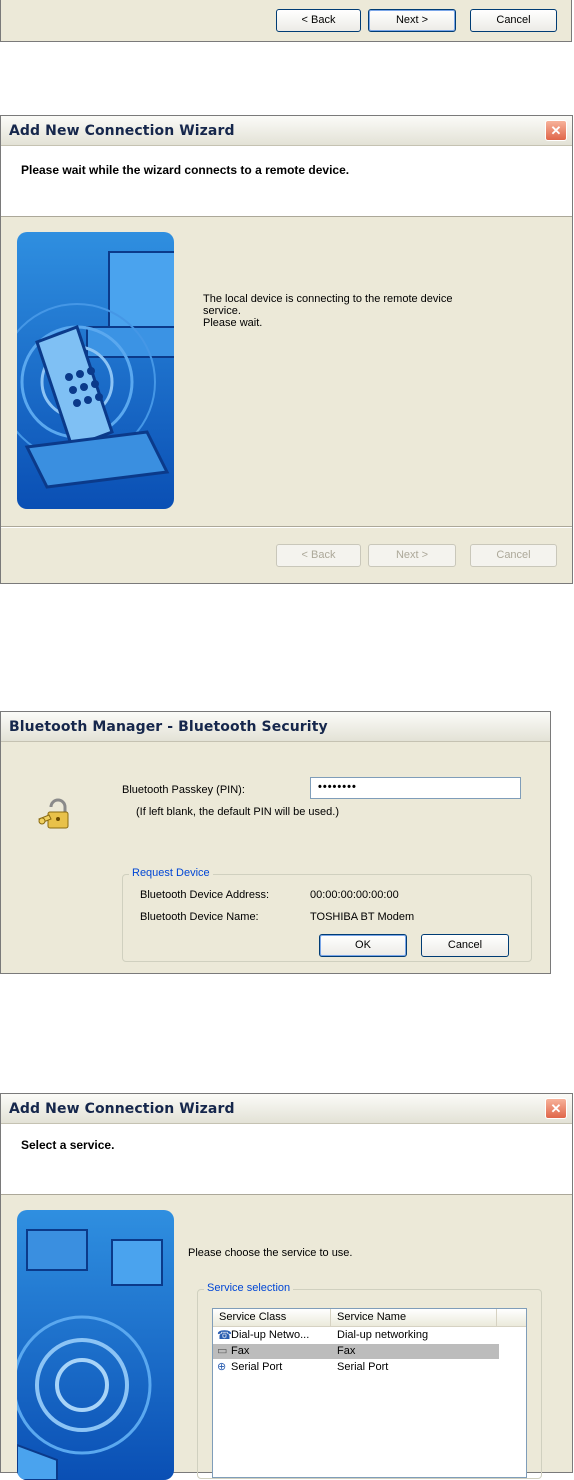 Image resolution: width=574 pixels, height=1480 pixels. I want to click on passkey-label: Bluetooth Passkey (PIN):, so click(183, 790).